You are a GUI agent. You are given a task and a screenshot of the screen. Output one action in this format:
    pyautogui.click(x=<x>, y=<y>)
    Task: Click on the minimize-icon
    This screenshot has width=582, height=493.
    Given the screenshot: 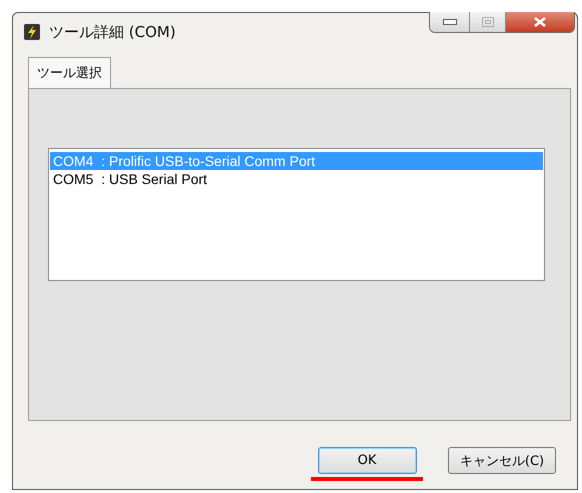 What is the action you would take?
    pyautogui.click(x=449, y=22)
    